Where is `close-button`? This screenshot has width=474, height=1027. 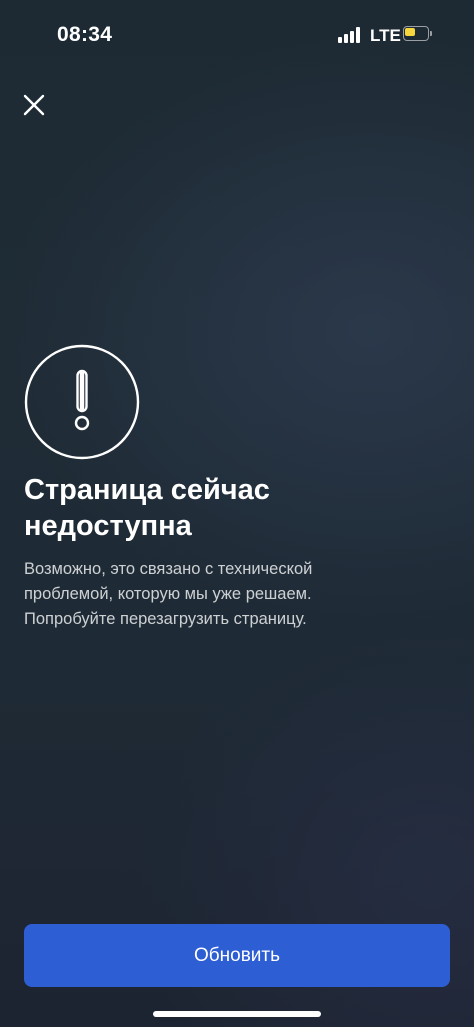 close-button is located at coordinates (34, 105).